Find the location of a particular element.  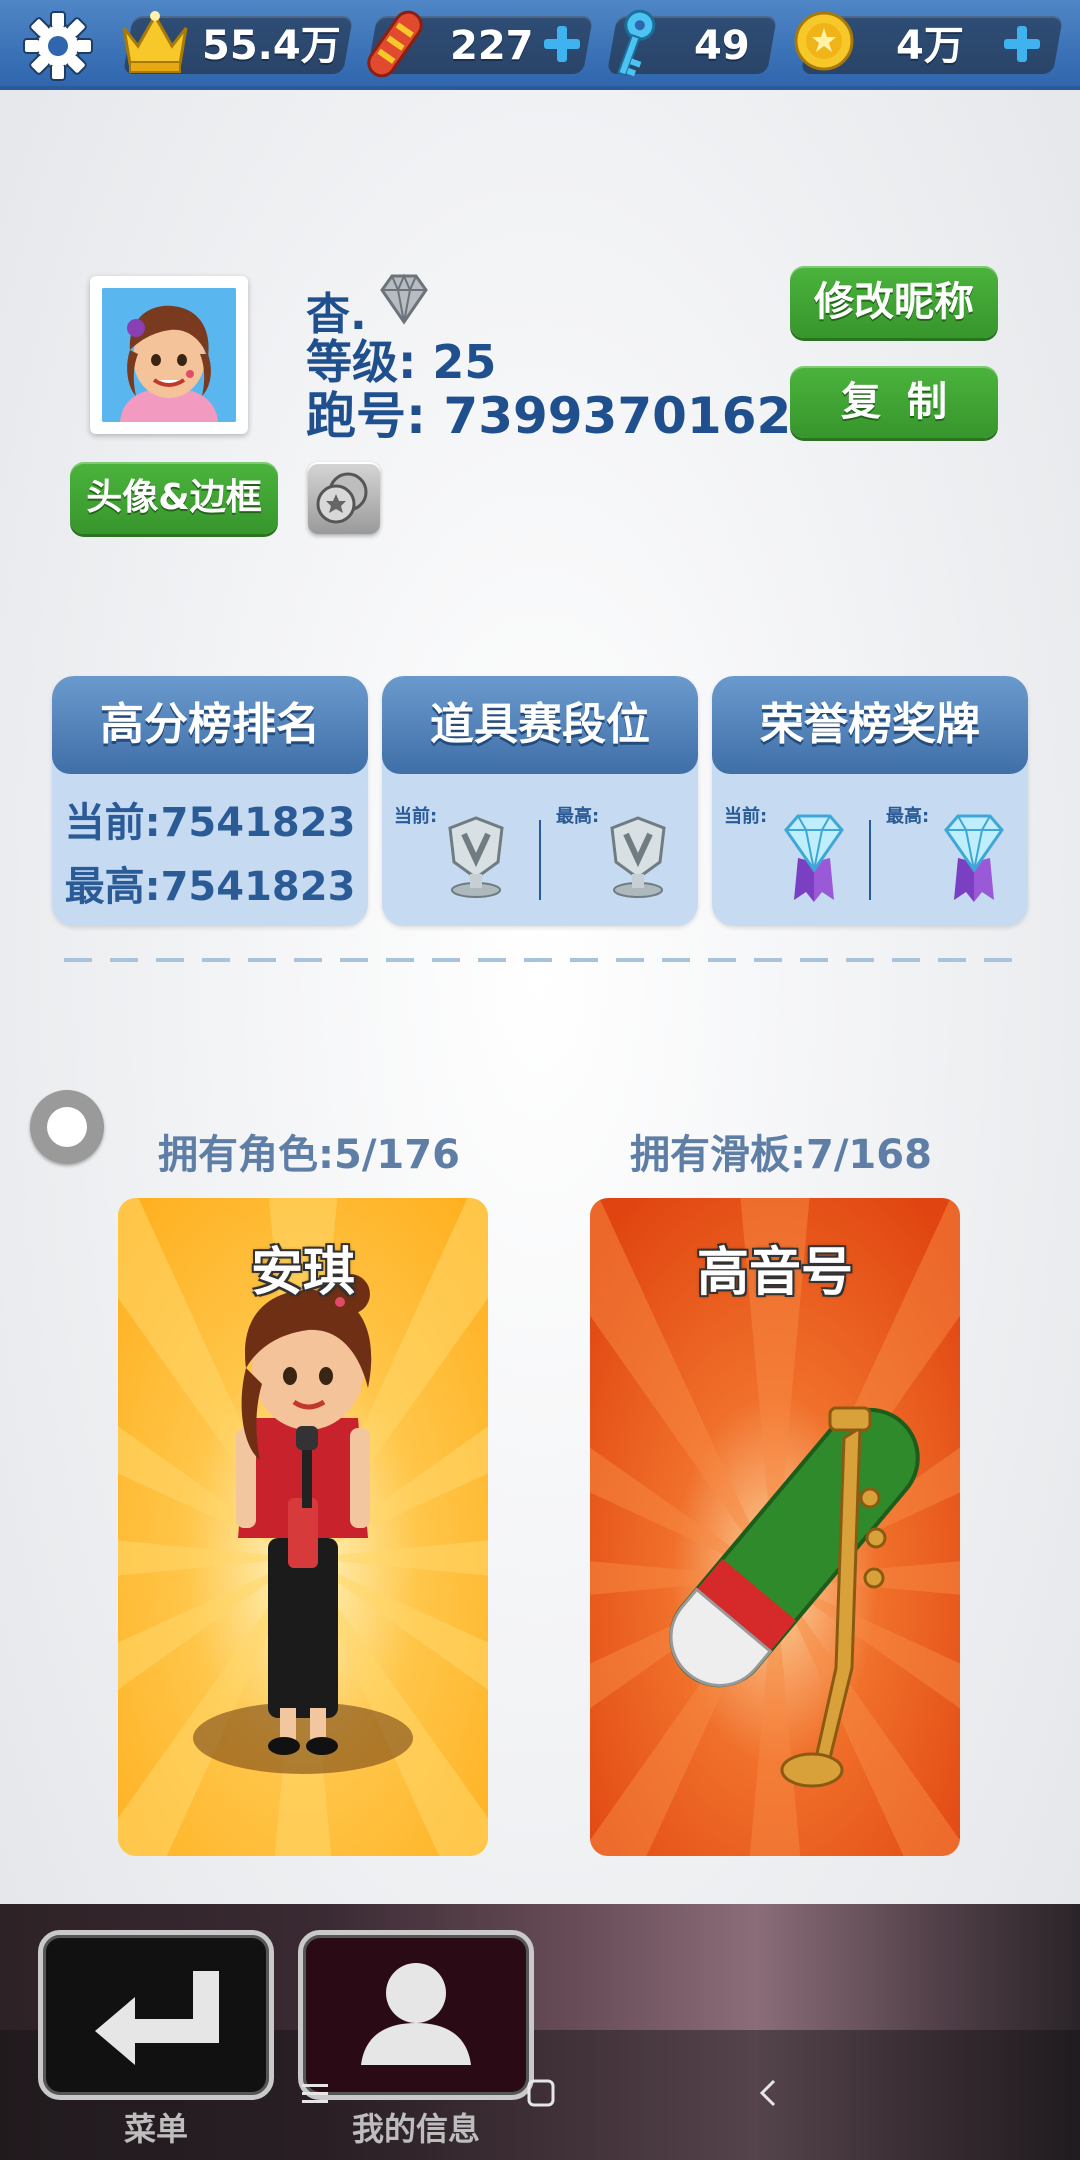

player-id: 跑号: 7399370162 is located at coordinates (549, 416).